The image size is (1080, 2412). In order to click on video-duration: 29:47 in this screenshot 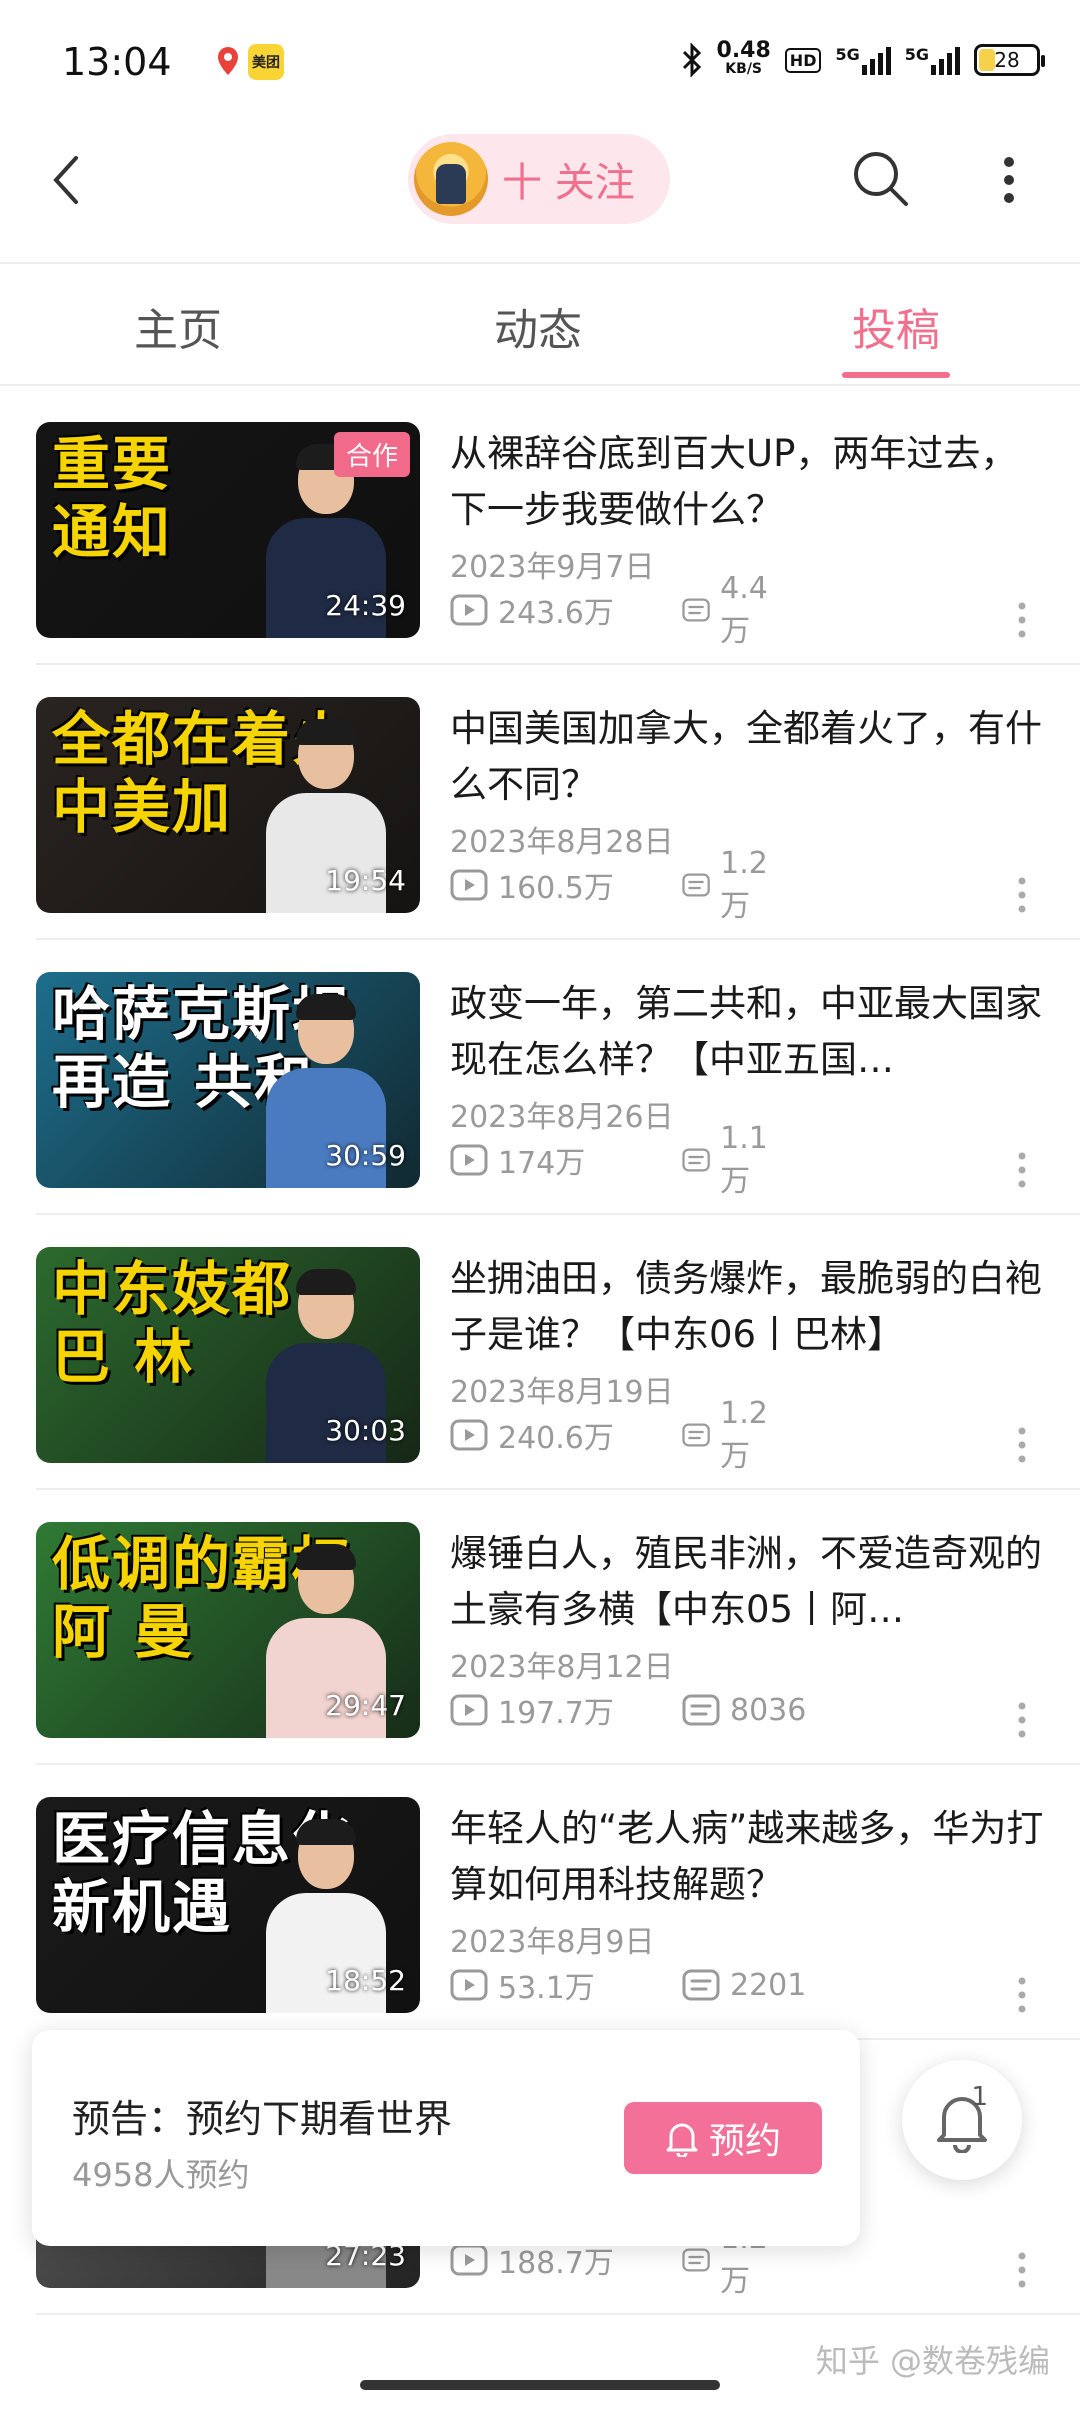, I will do `click(365, 1705)`.